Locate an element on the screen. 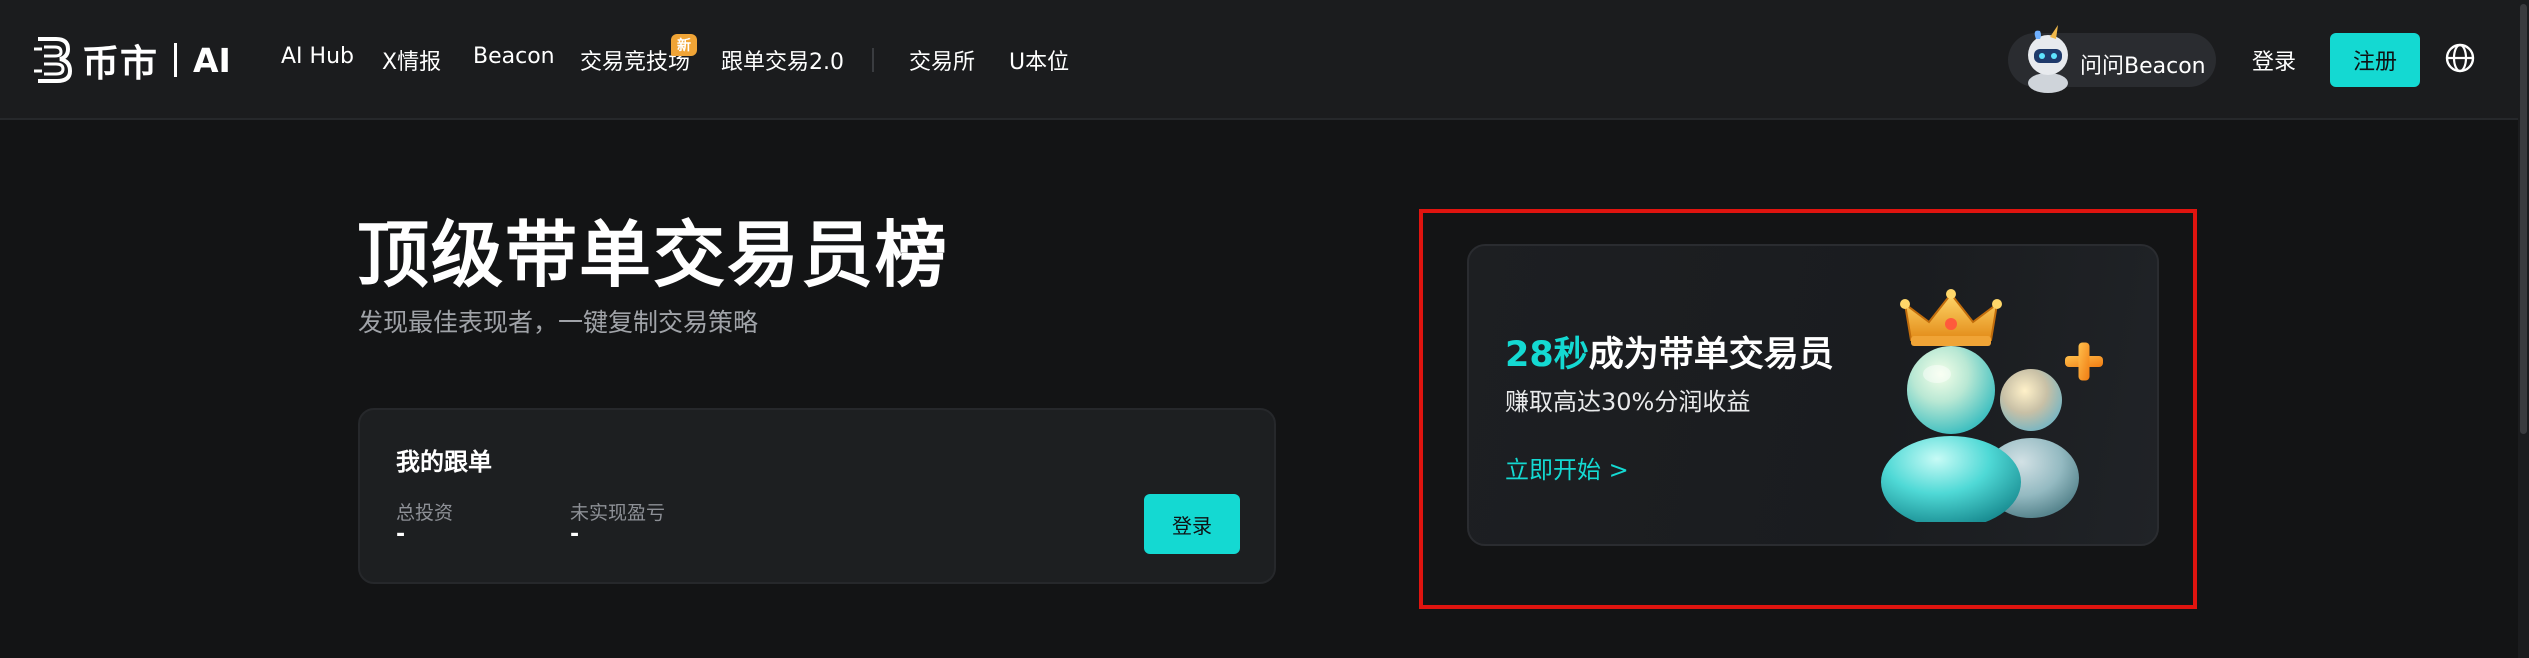  start-now-link: 立即开始 > is located at coordinates (1567, 467).